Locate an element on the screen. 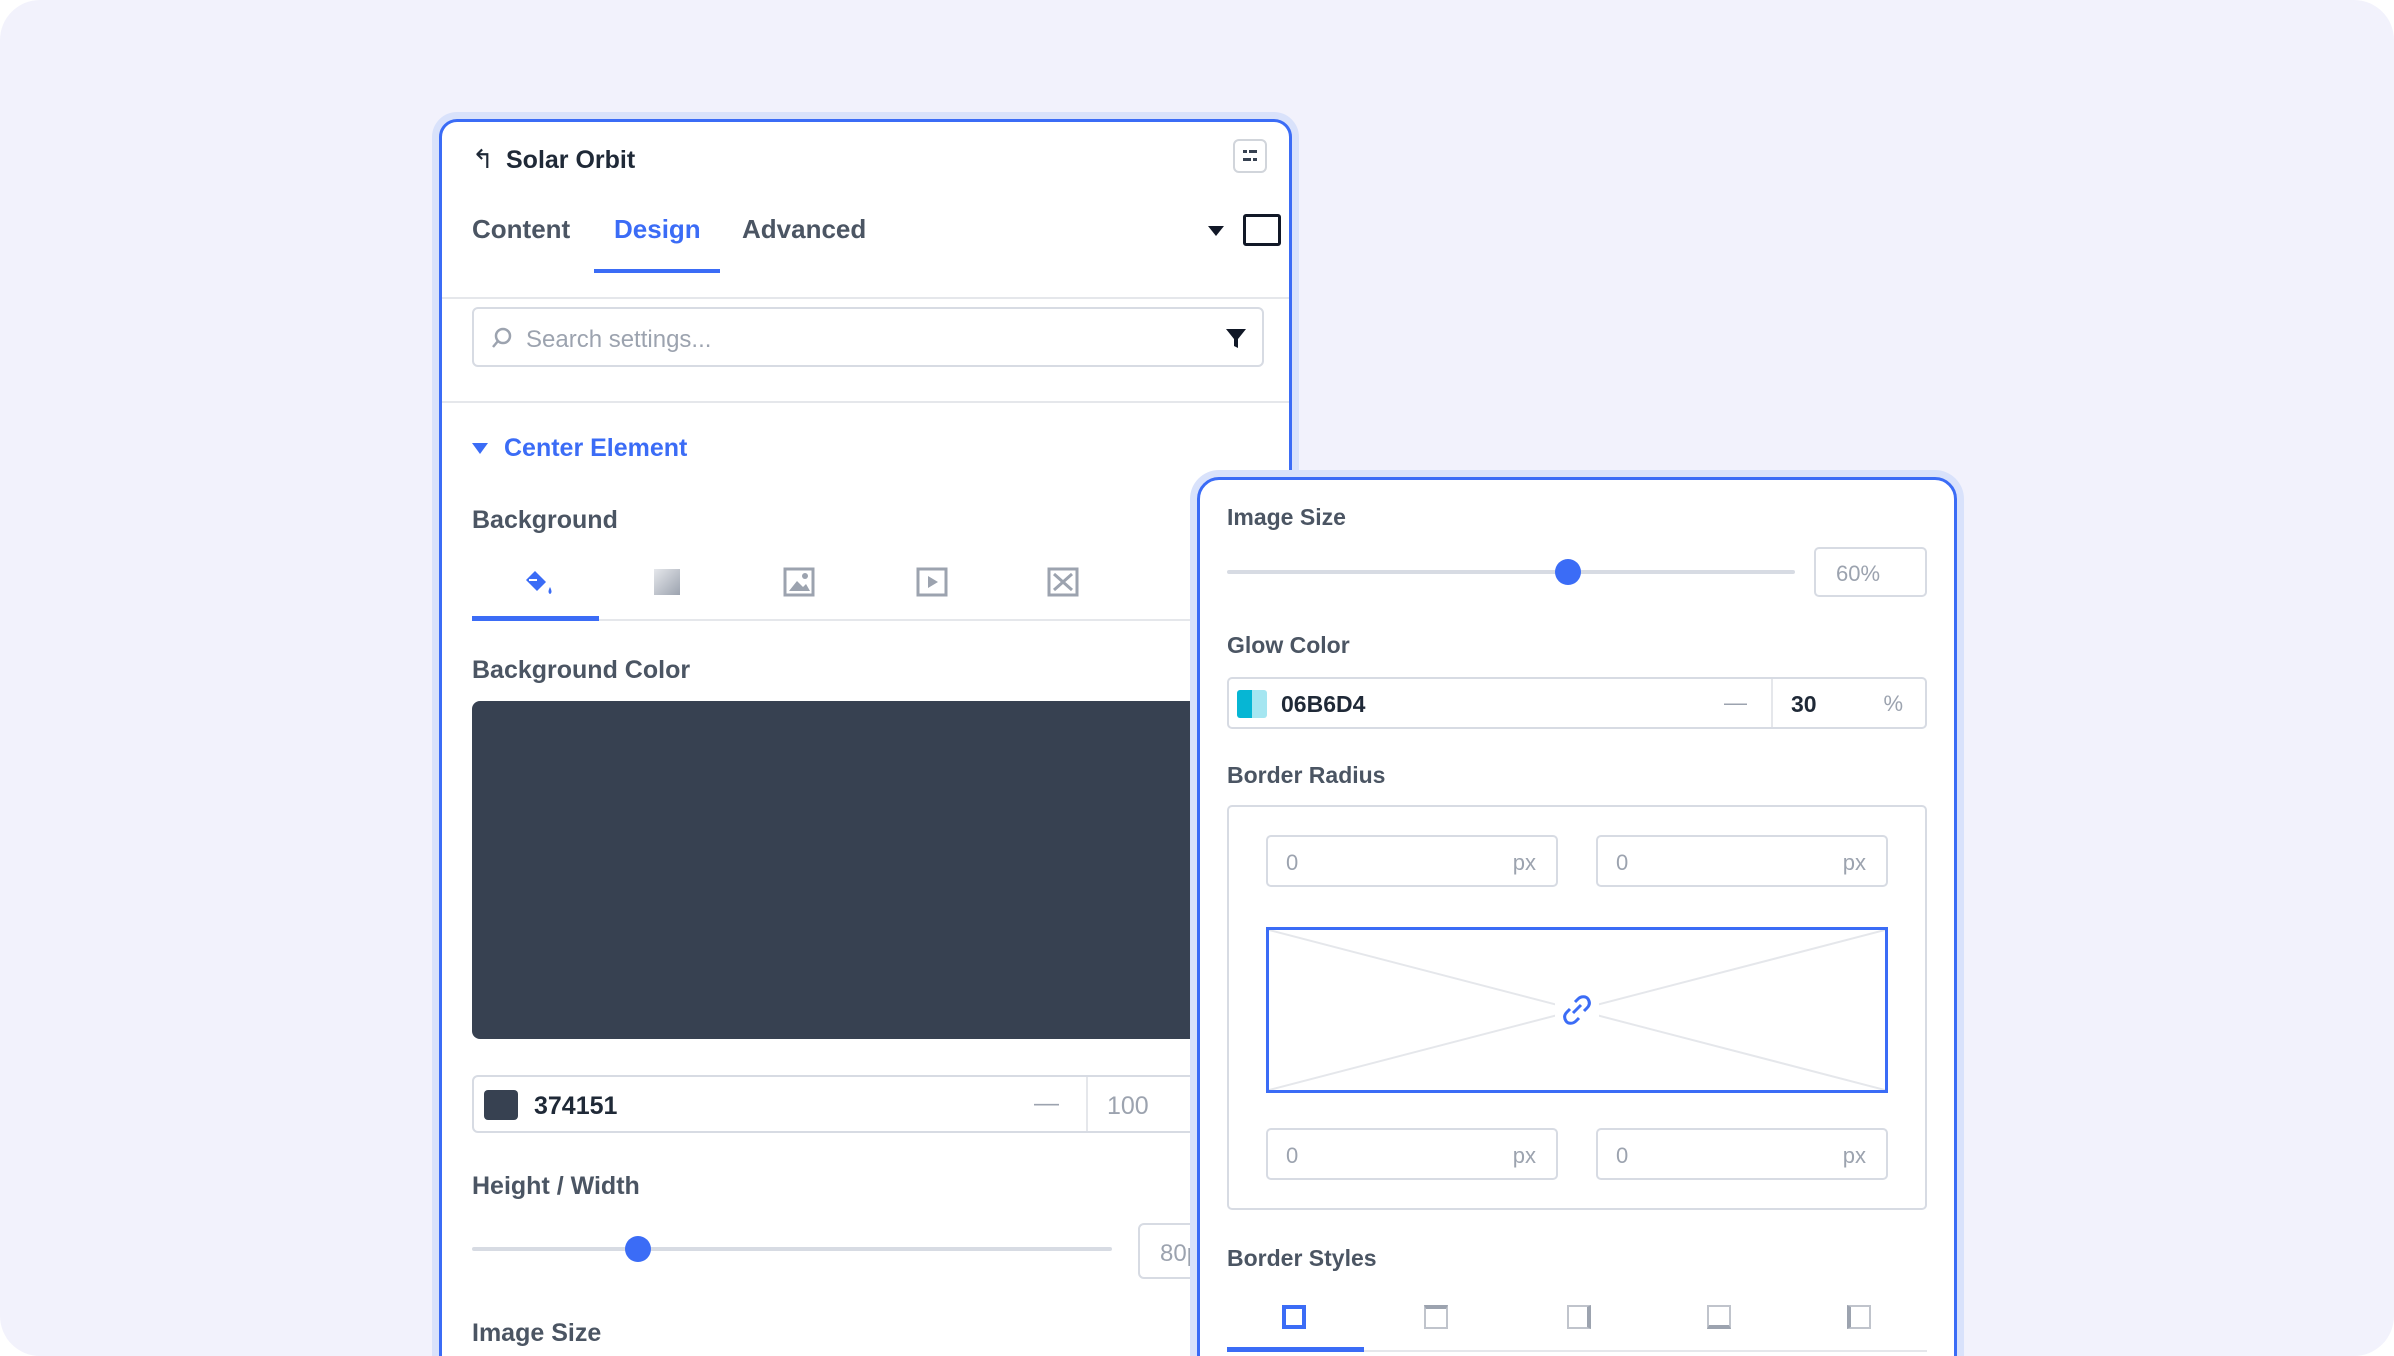 The image size is (2394, 1356). tab-design: Design is located at coordinates (657, 229).